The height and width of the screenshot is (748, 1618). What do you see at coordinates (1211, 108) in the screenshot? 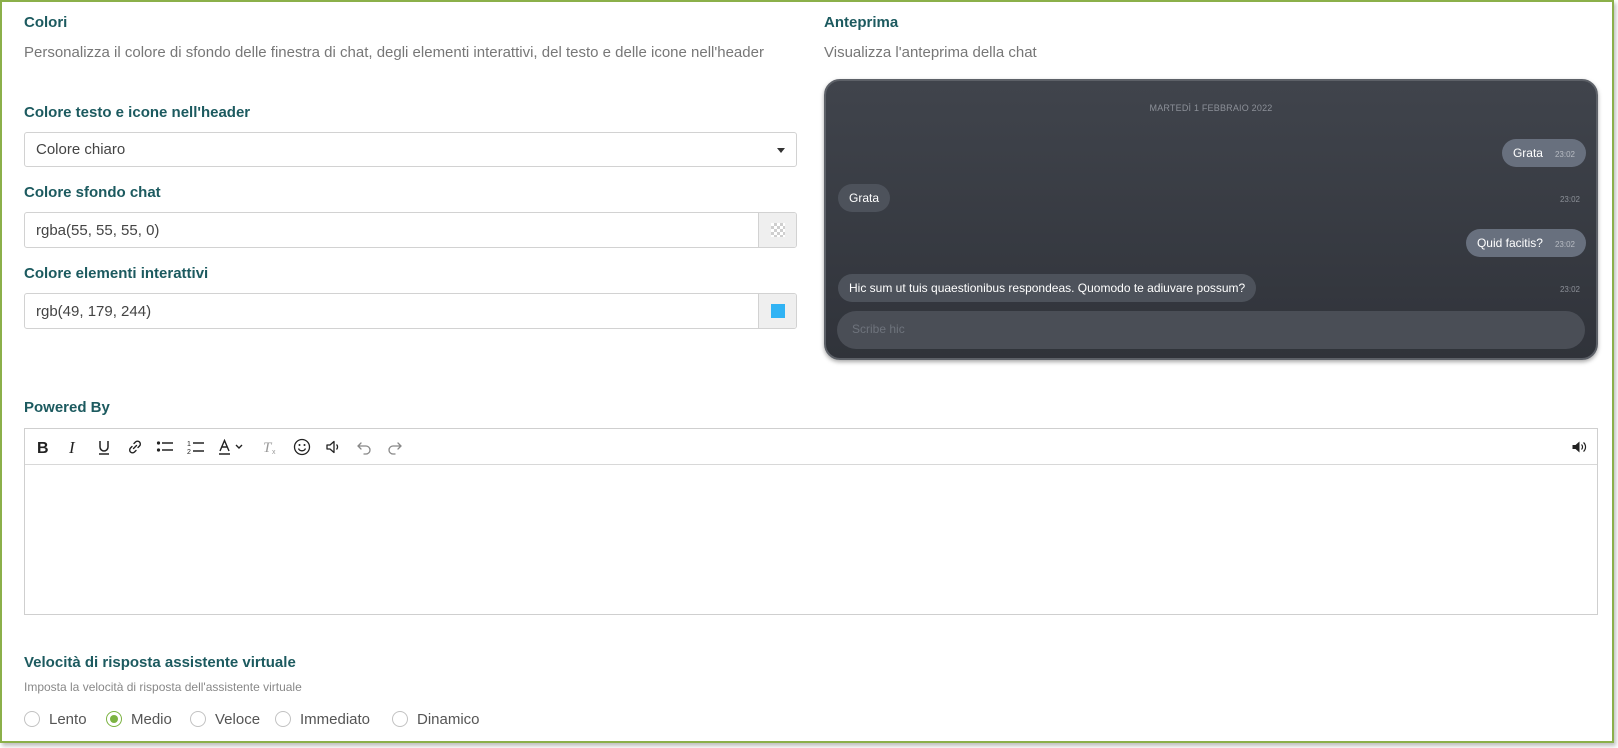
I see `chat-date: MARTEDÌ 1 FEBBRAIO 2022` at bounding box center [1211, 108].